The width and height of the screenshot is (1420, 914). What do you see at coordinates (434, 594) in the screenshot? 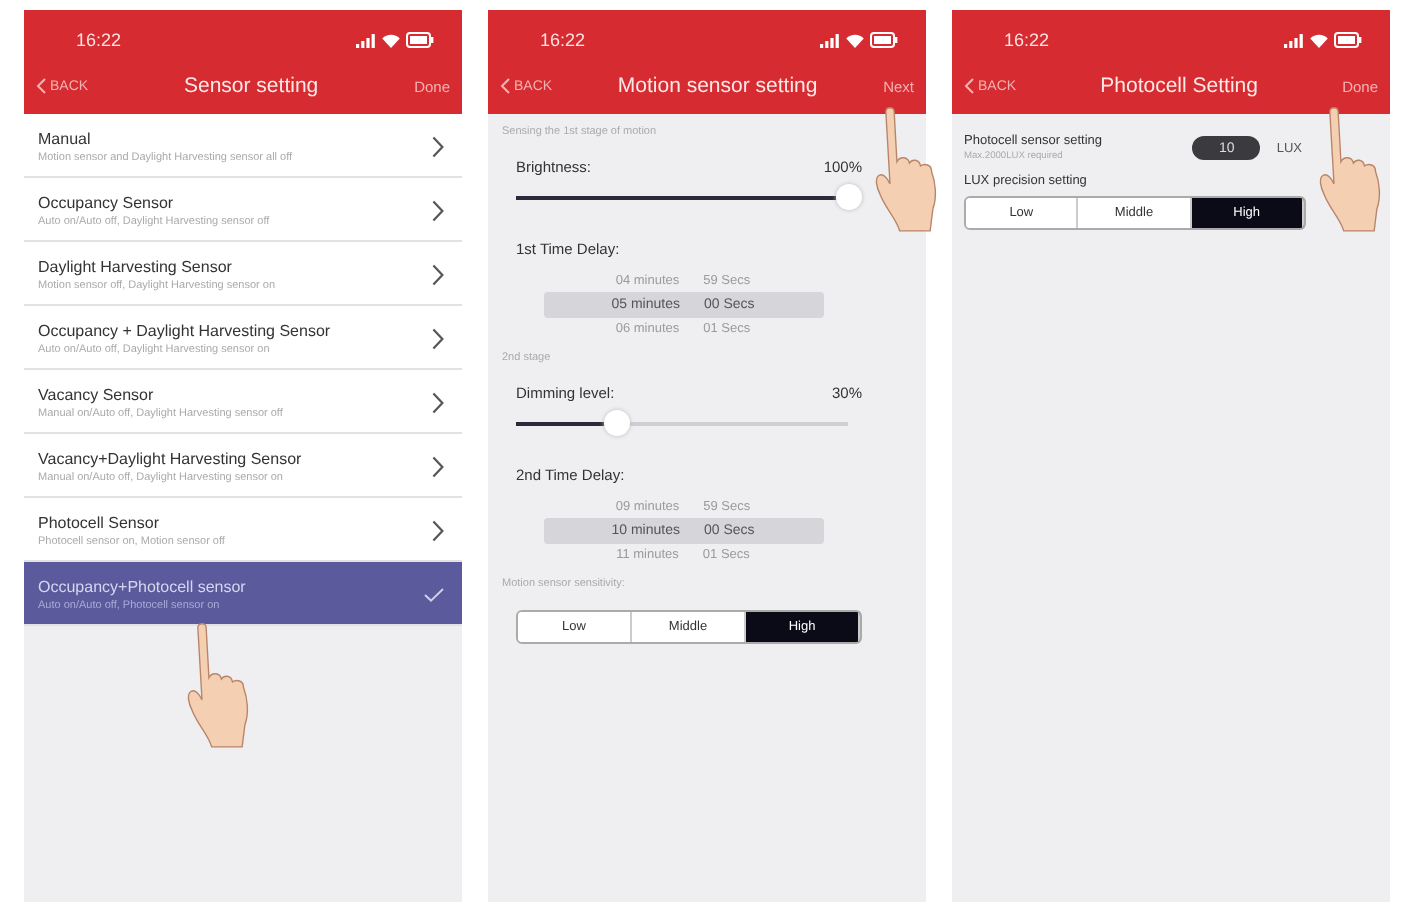
I see `checkmark-icon` at bounding box center [434, 594].